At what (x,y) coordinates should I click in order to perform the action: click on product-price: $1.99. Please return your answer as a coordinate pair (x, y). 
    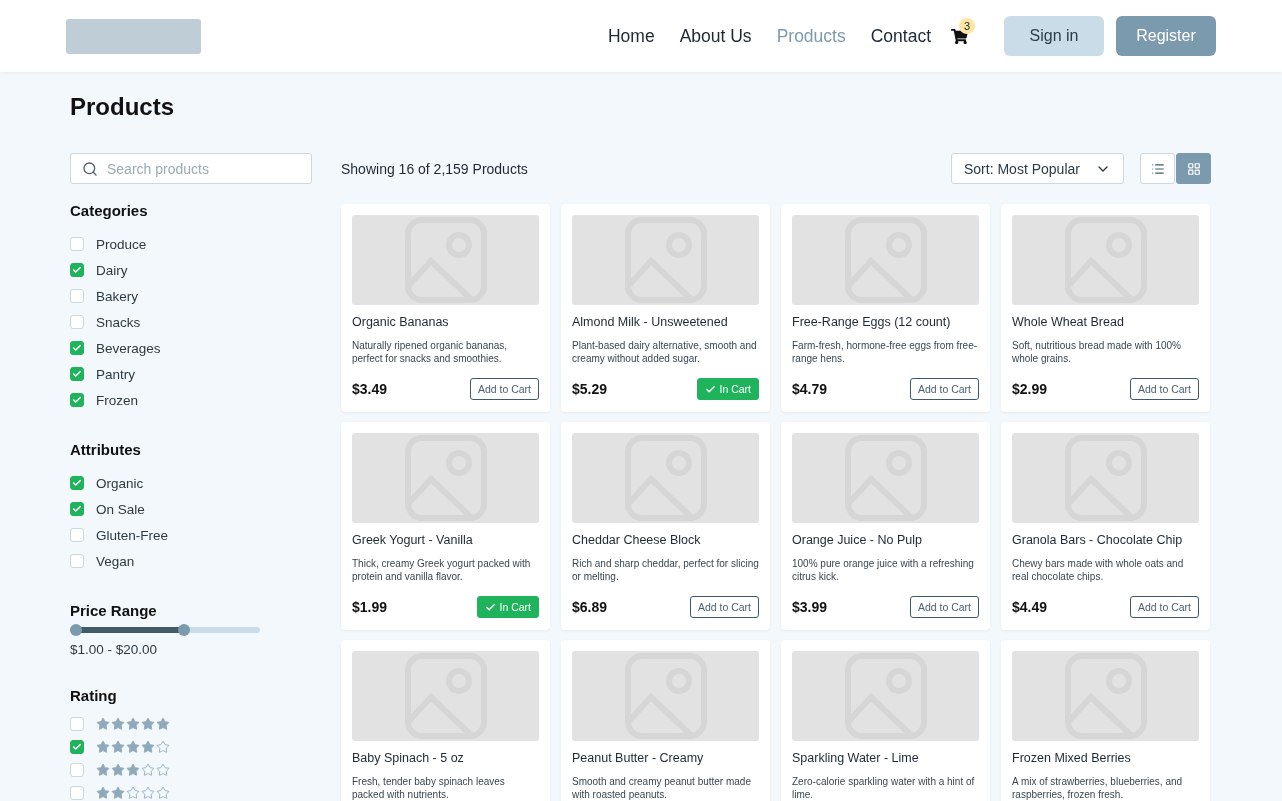
    Looking at the image, I should click on (370, 607).